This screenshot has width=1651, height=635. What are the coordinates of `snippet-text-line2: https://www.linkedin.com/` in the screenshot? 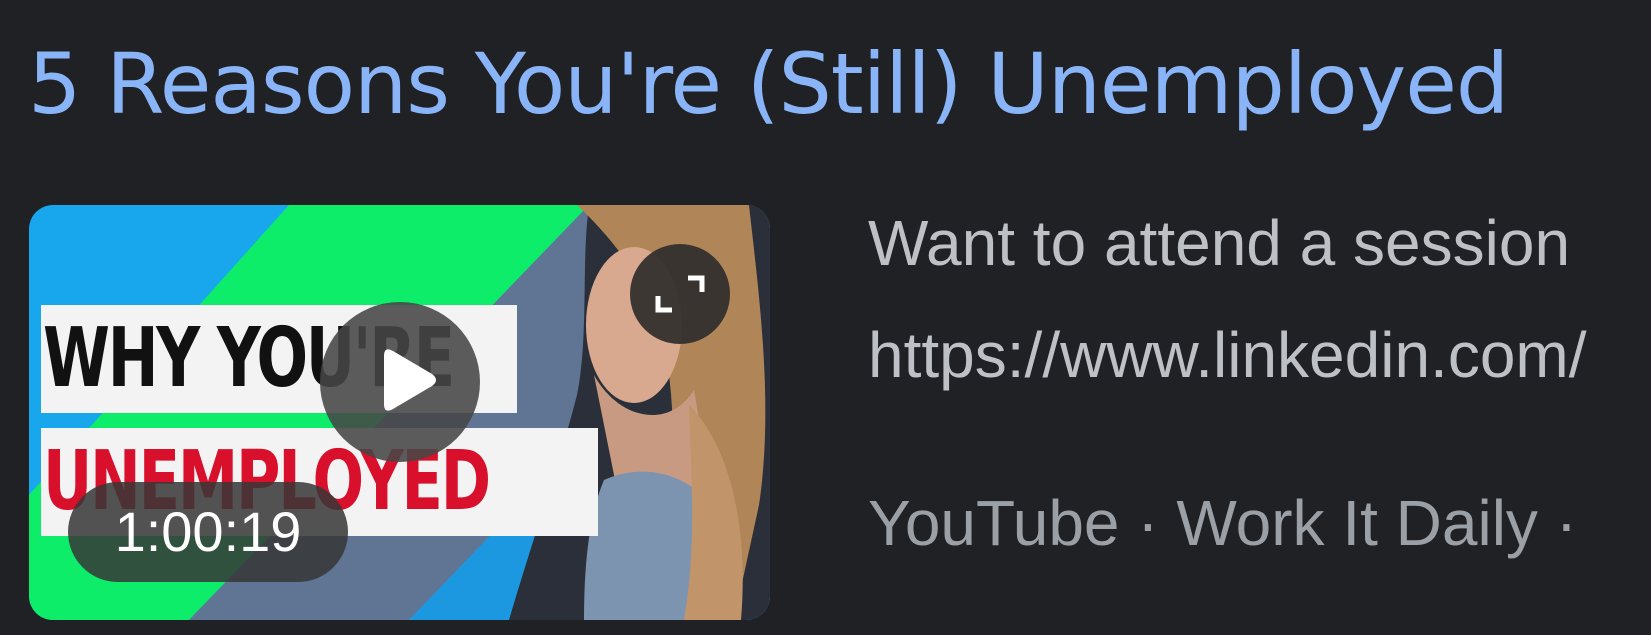 It's located at (1227, 355).